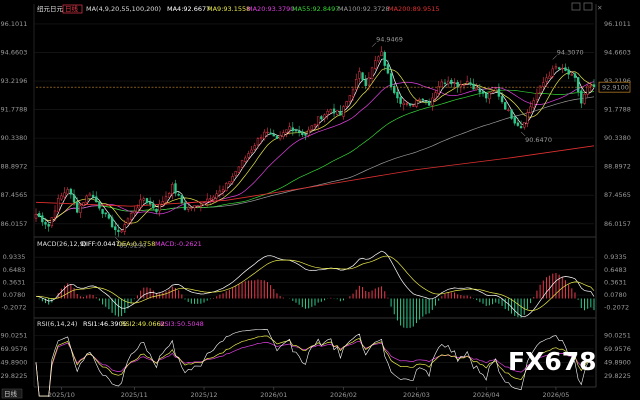 The height and width of the screenshot is (400, 640). I want to click on macd-axis-left-tick: 0.9335, so click(14, 257).